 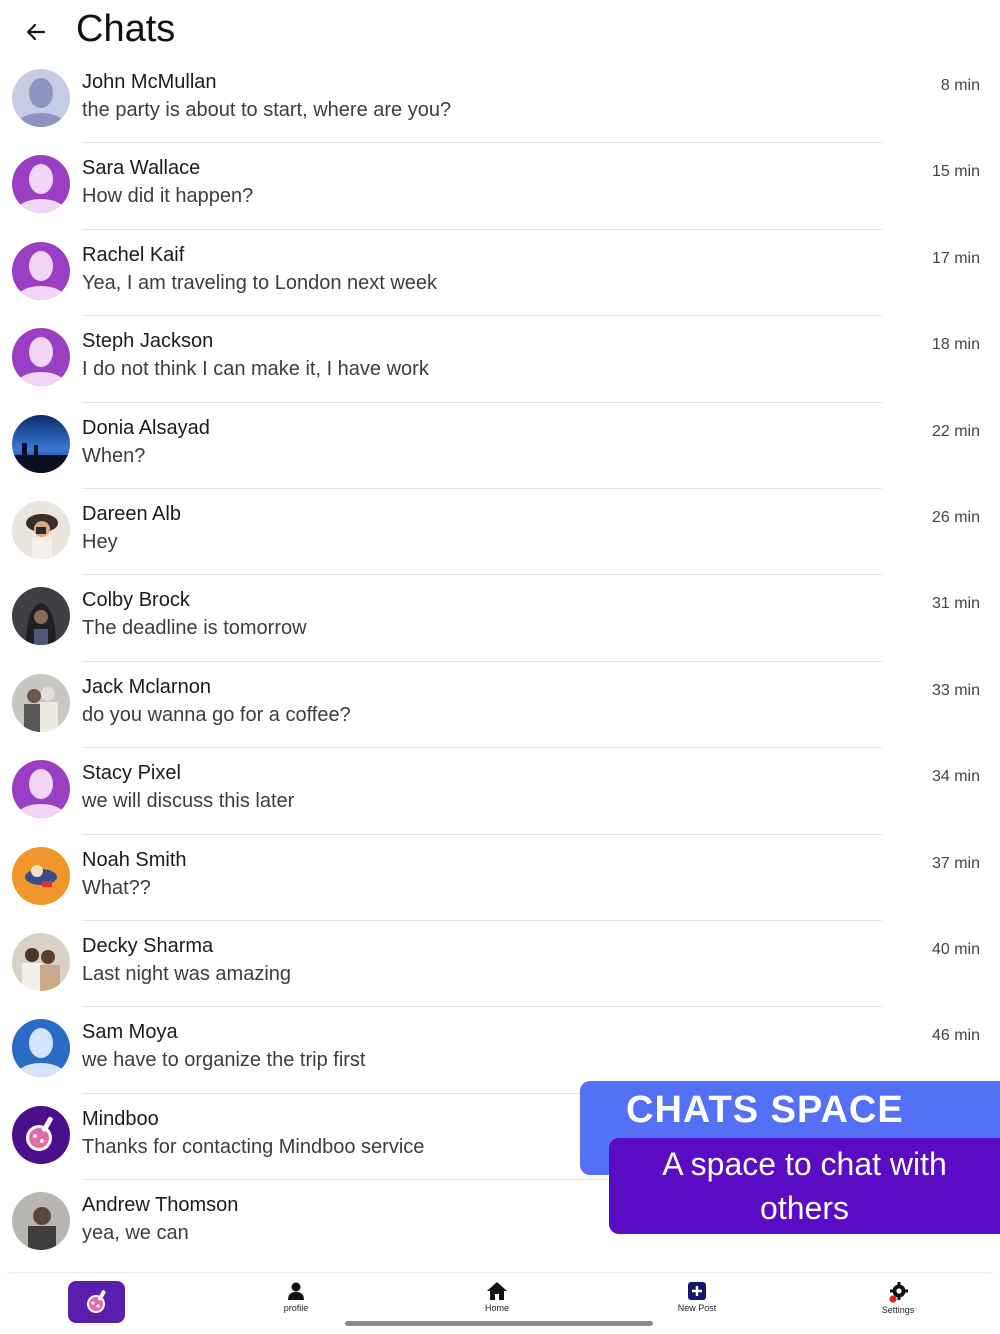 I want to click on chat-time: 34 min, so click(x=955, y=777).